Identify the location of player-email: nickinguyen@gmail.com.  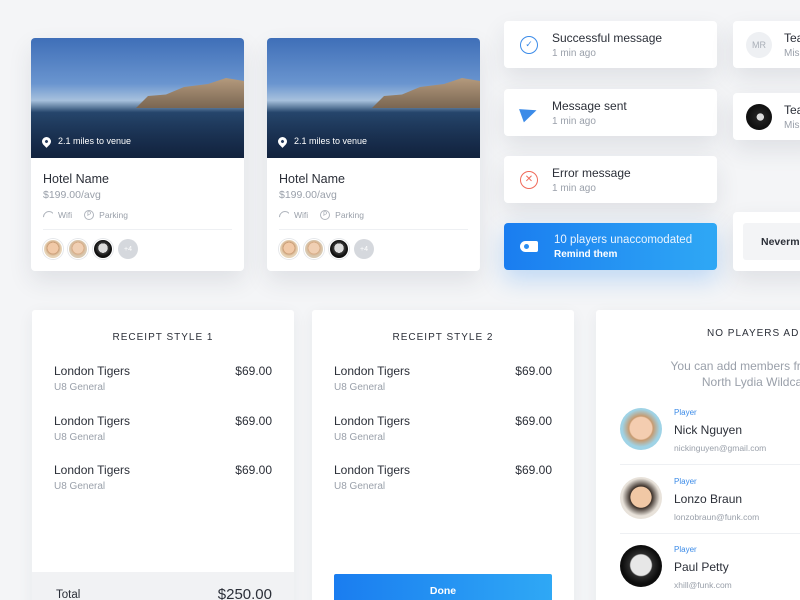
(720, 448).